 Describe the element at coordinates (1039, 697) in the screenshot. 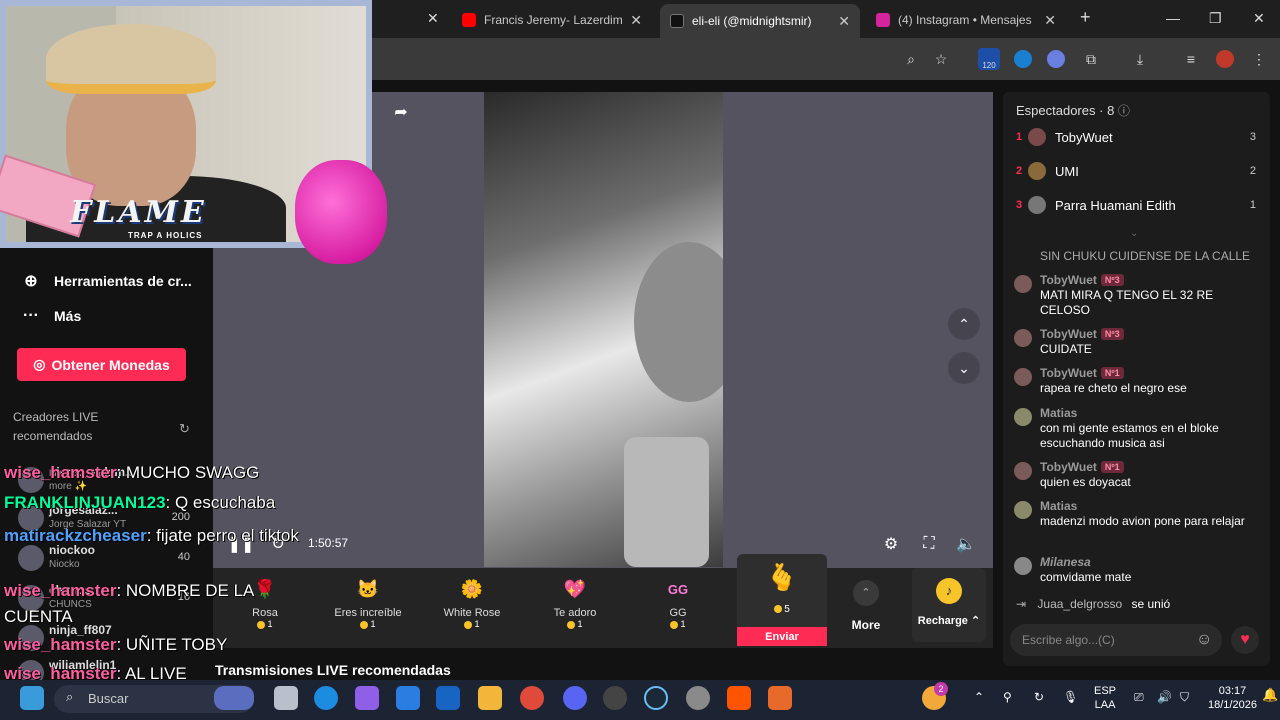

I see `sync-icon: ↻` at that location.